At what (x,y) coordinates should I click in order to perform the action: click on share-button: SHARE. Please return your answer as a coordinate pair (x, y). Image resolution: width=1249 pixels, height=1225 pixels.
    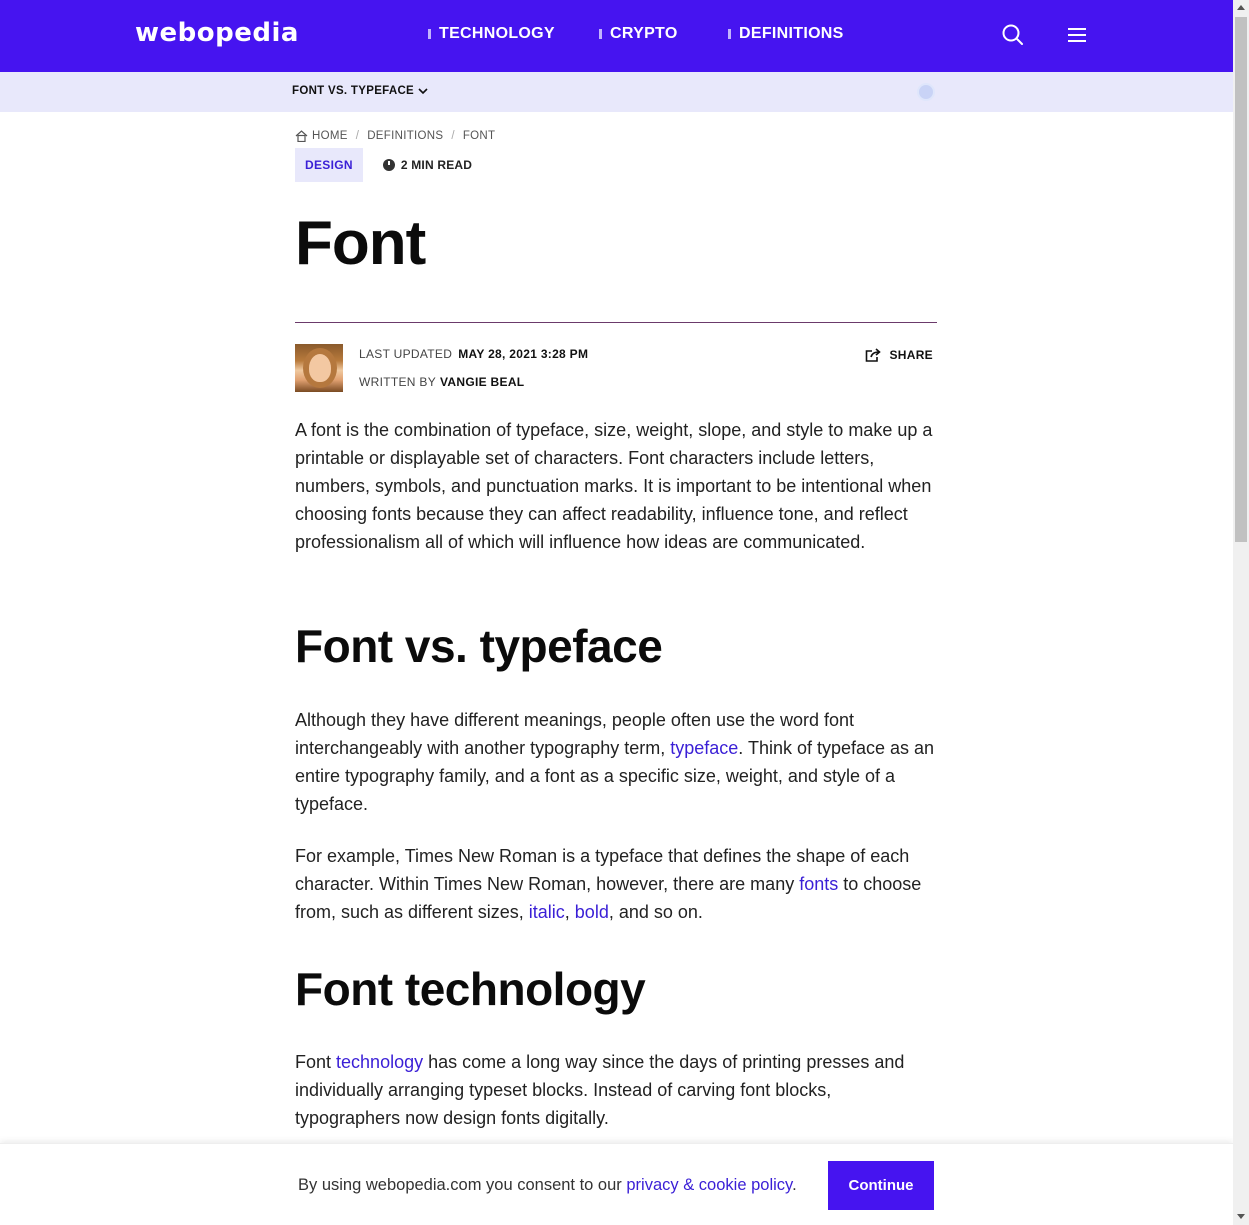
    Looking at the image, I should click on (899, 355).